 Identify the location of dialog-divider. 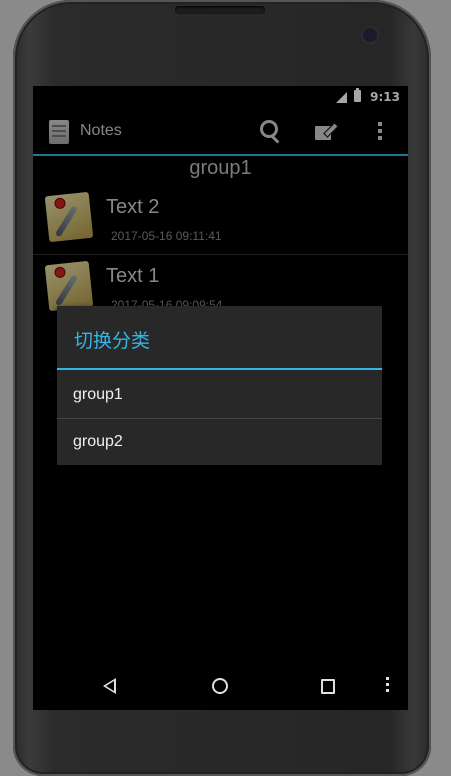
(219, 369).